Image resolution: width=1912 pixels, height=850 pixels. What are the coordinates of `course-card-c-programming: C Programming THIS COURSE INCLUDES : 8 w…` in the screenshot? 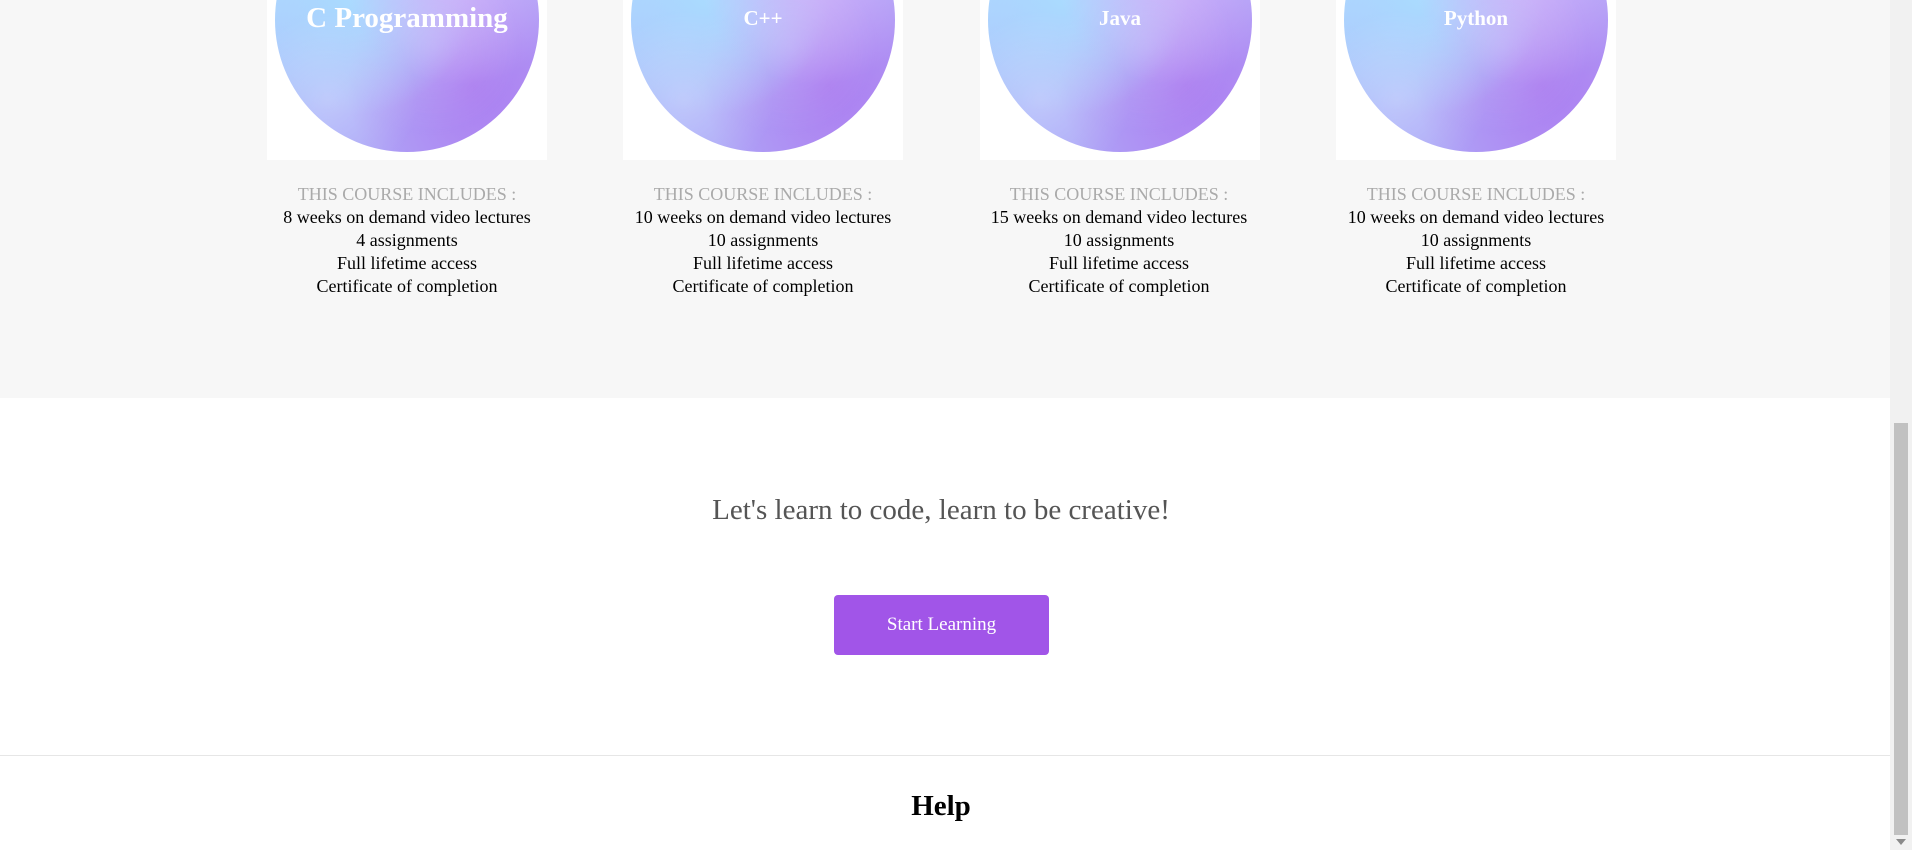 It's located at (407, 150).